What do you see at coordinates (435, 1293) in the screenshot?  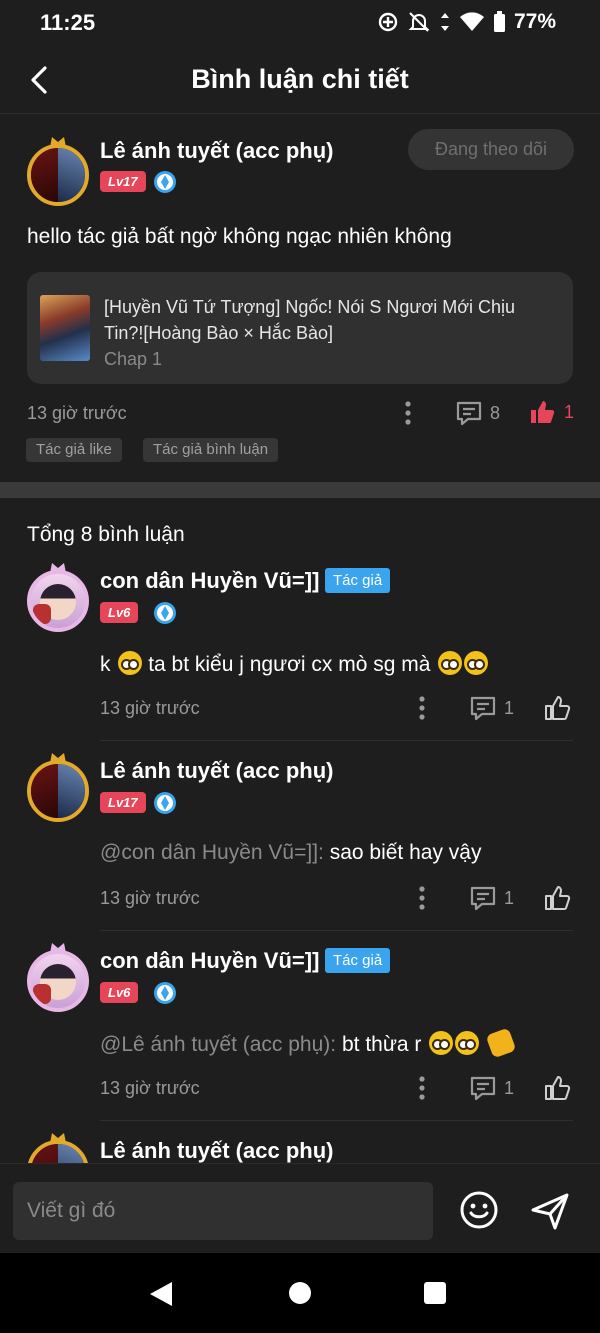 I see `nav-recents-icon` at bounding box center [435, 1293].